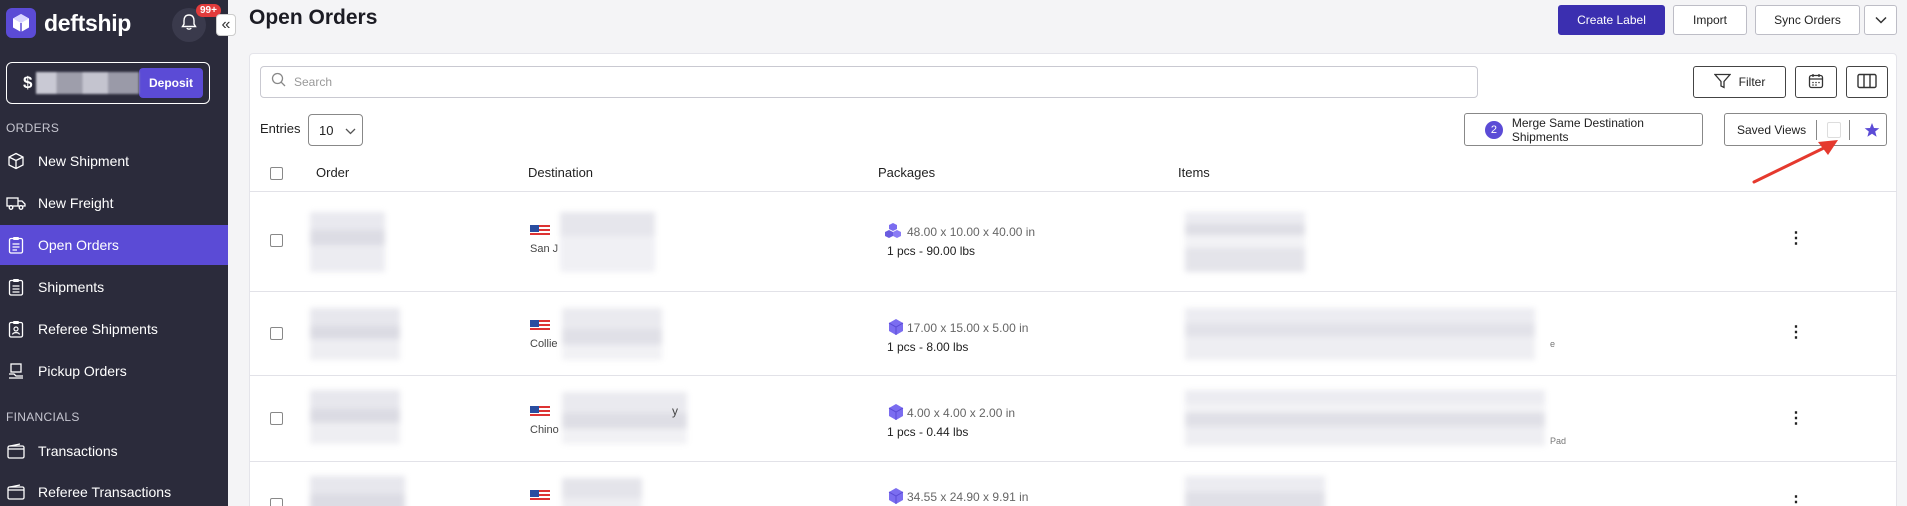 The height and width of the screenshot is (506, 1907). What do you see at coordinates (971, 232) in the screenshot?
I see `package-dimensions: 48.00 x 10.00 x 40.00 in` at bounding box center [971, 232].